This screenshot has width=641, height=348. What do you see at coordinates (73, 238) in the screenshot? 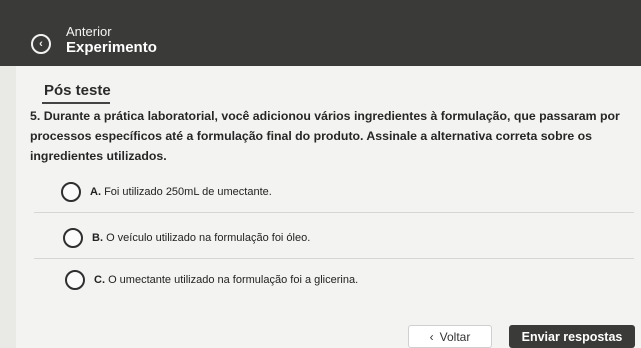
I see `radio-option-b` at bounding box center [73, 238].